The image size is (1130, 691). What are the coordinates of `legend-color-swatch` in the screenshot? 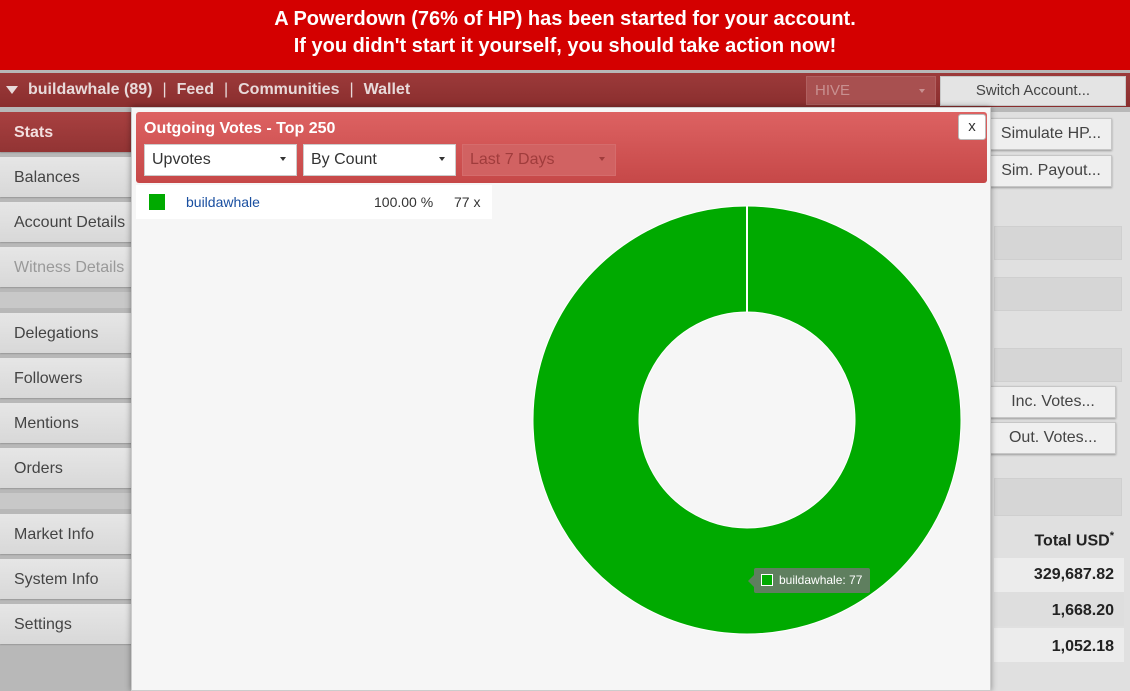 It's located at (157, 202).